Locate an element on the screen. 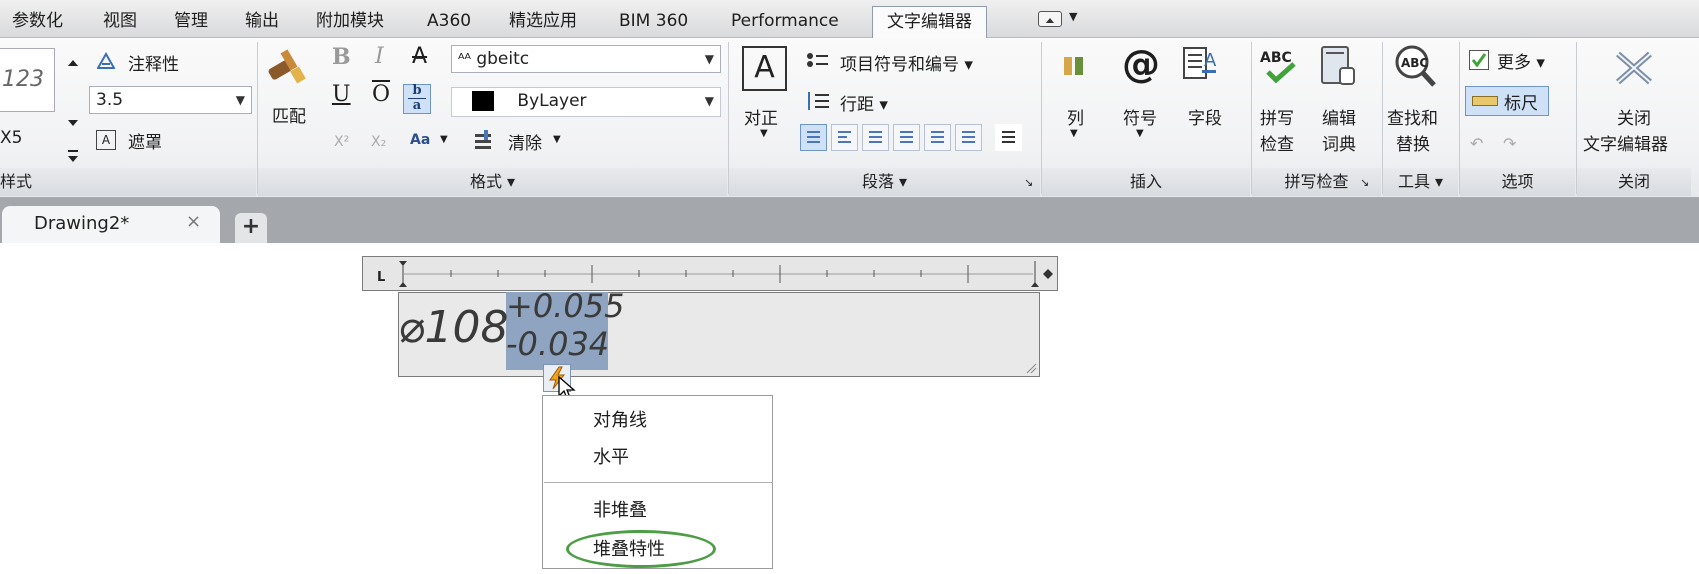  bold-button: B is located at coordinates (341, 57).